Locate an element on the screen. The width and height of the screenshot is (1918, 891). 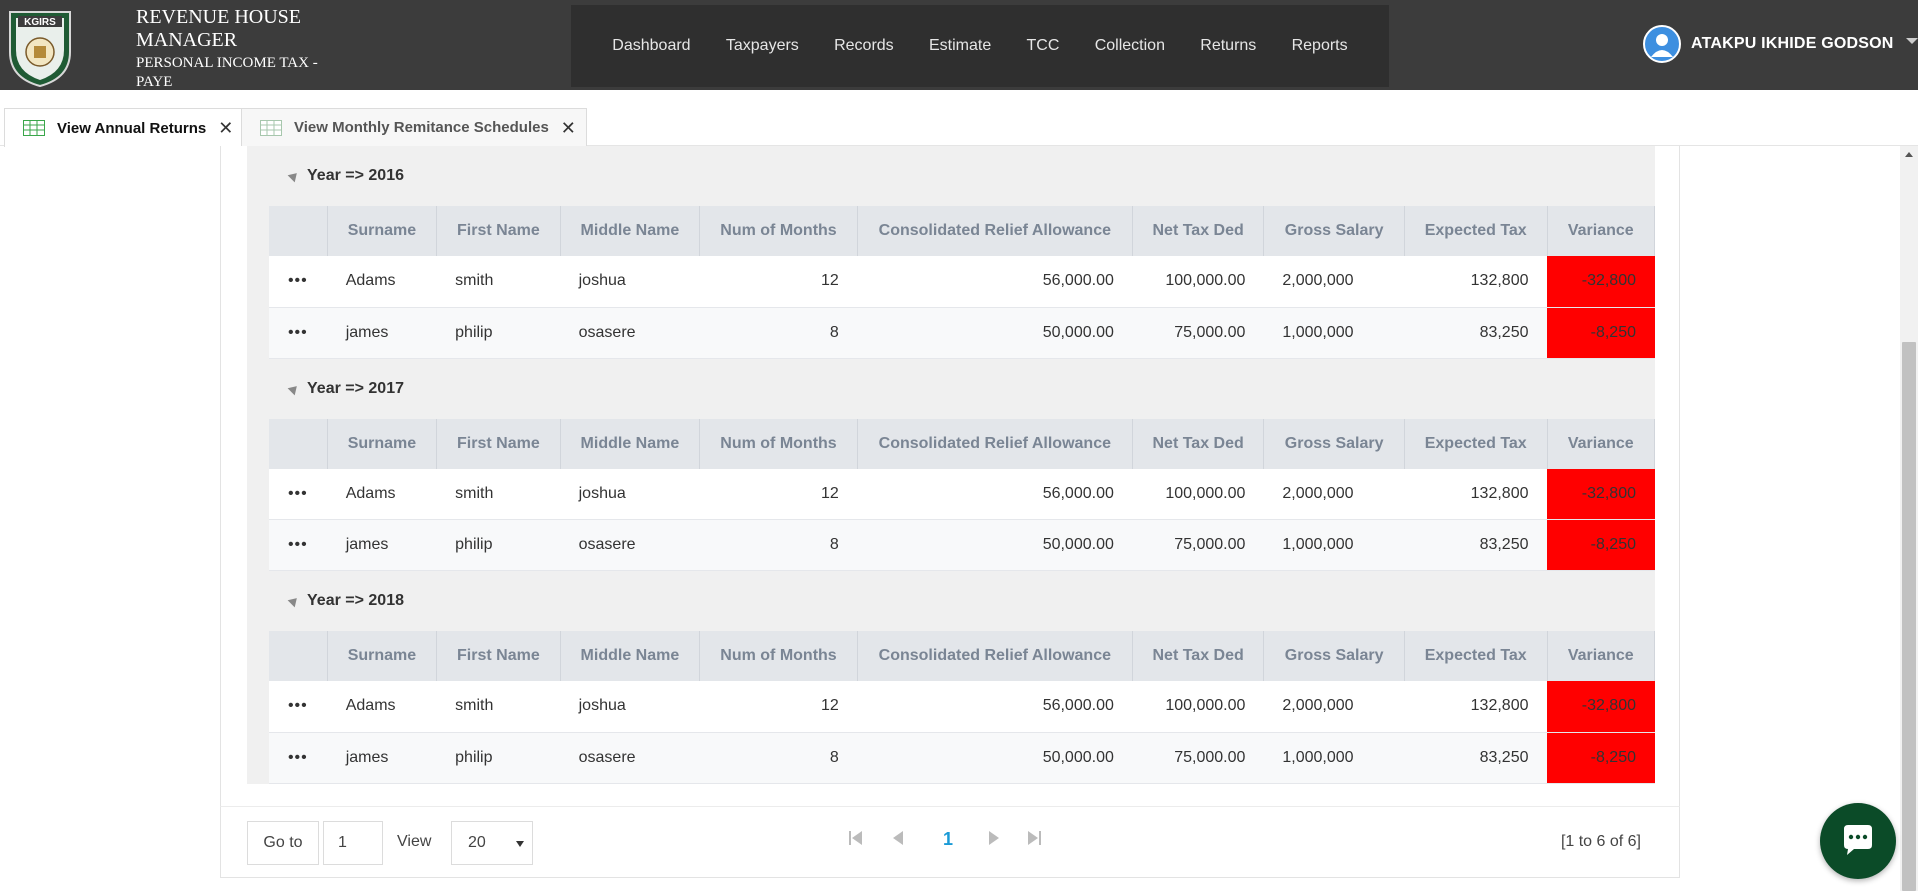
cell-months: 12 is located at coordinates (778, 494).